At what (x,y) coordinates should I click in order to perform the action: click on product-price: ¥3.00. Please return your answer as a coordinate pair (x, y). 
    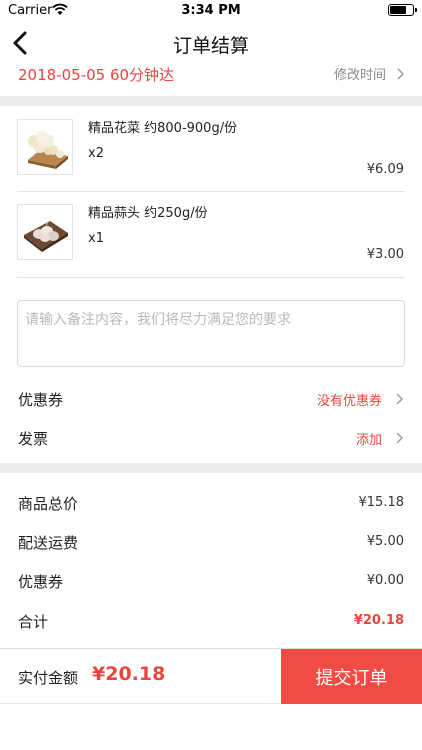
    Looking at the image, I should click on (385, 254).